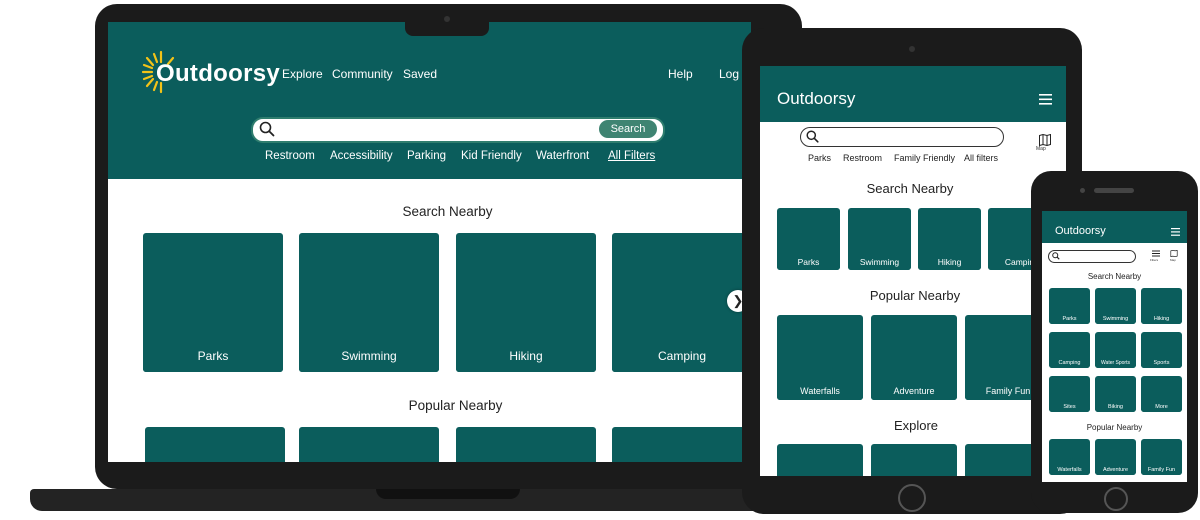 This screenshot has width=1200, height=520. What do you see at coordinates (1161, 350) in the screenshot?
I see `phone-card-sports: Sports` at bounding box center [1161, 350].